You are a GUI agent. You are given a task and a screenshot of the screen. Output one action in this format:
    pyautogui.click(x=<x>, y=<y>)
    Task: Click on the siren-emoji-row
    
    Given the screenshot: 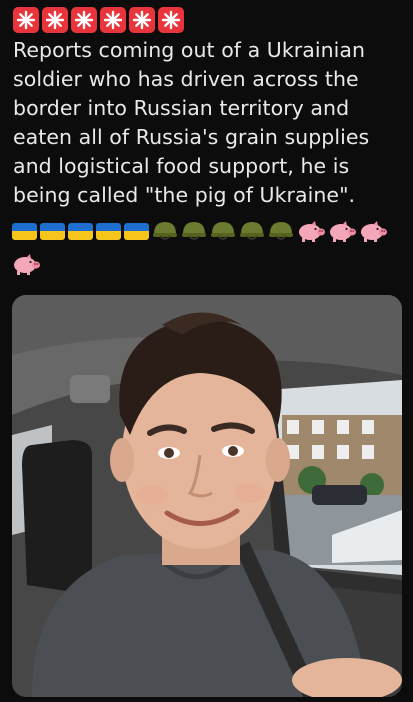 What is the action you would take?
    pyautogui.click(x=98, y=20)
    